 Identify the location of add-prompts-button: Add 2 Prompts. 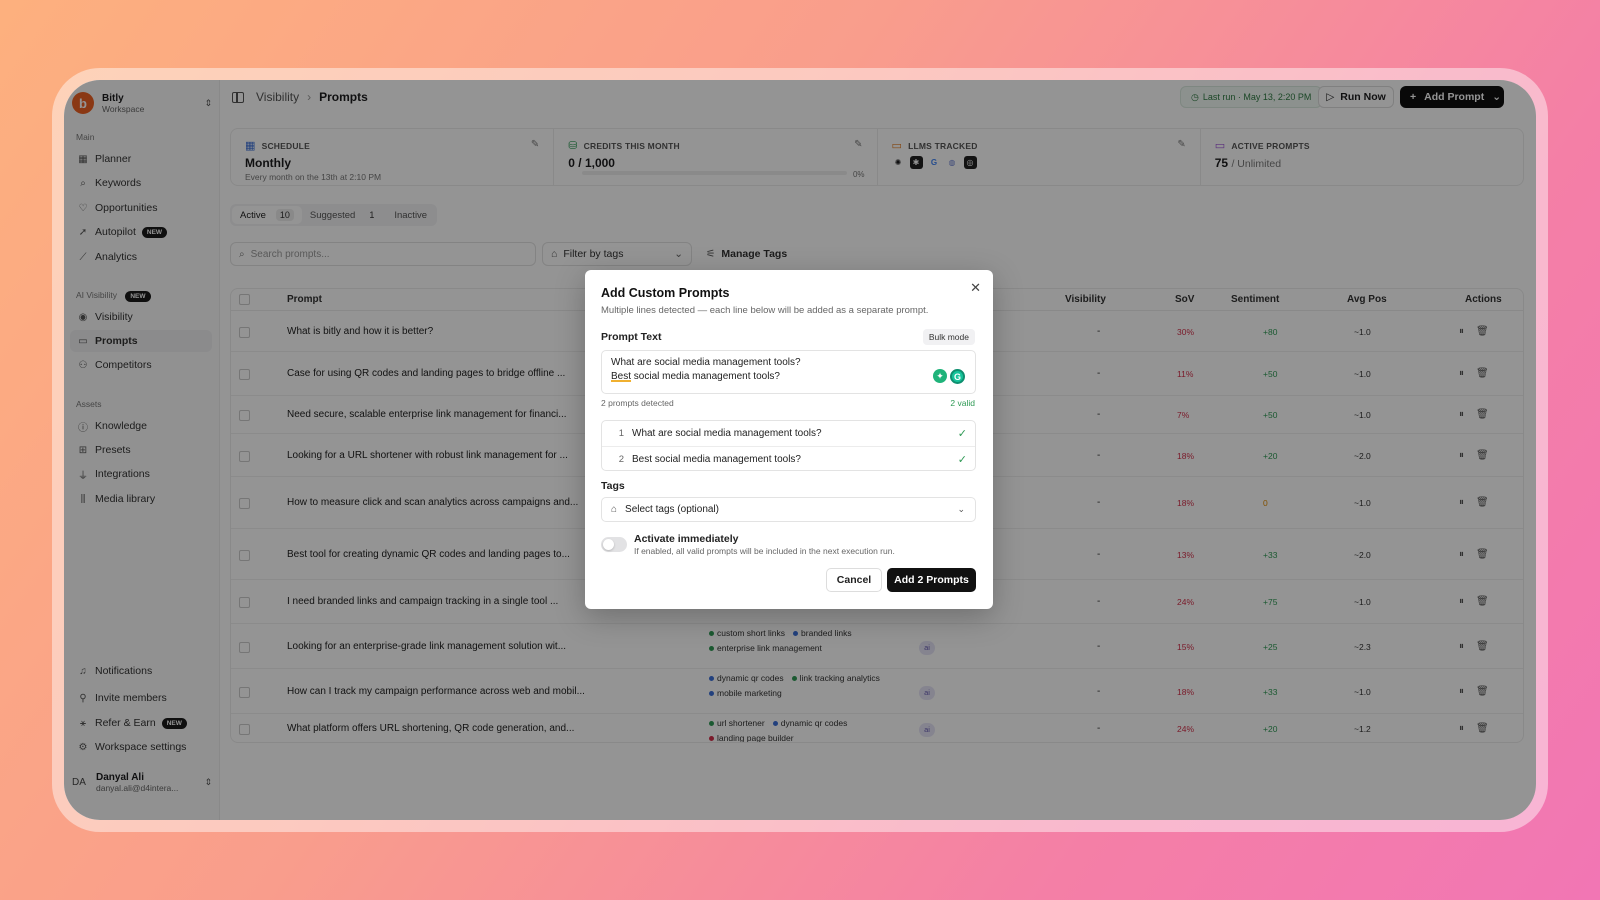
(931, 580).